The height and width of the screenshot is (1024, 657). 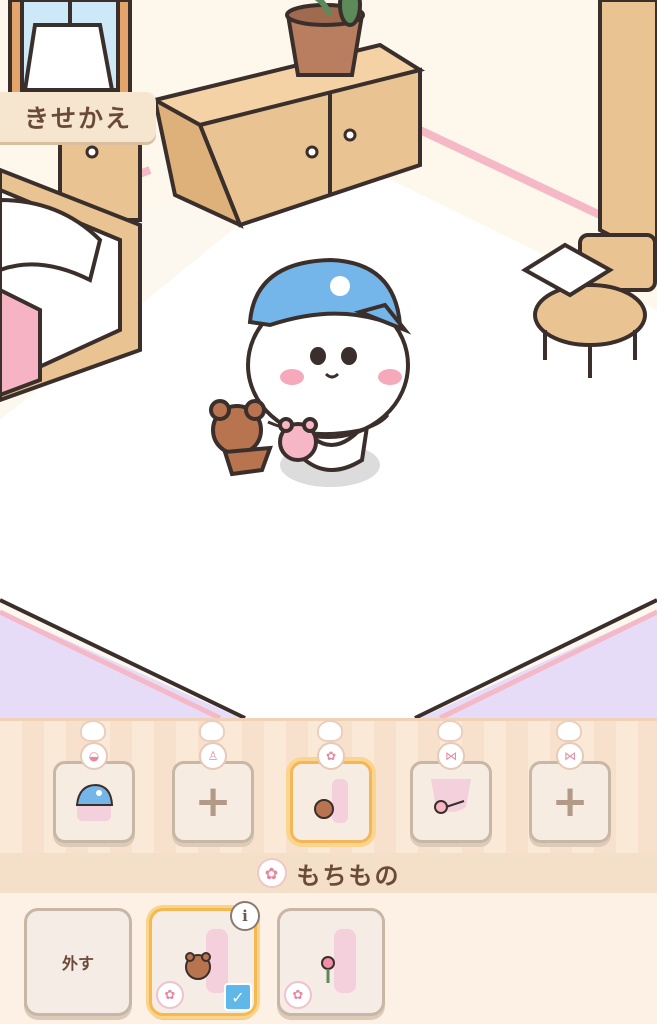 I want to click on equip-slot-hat: ◒, so click(x=94, y=781).